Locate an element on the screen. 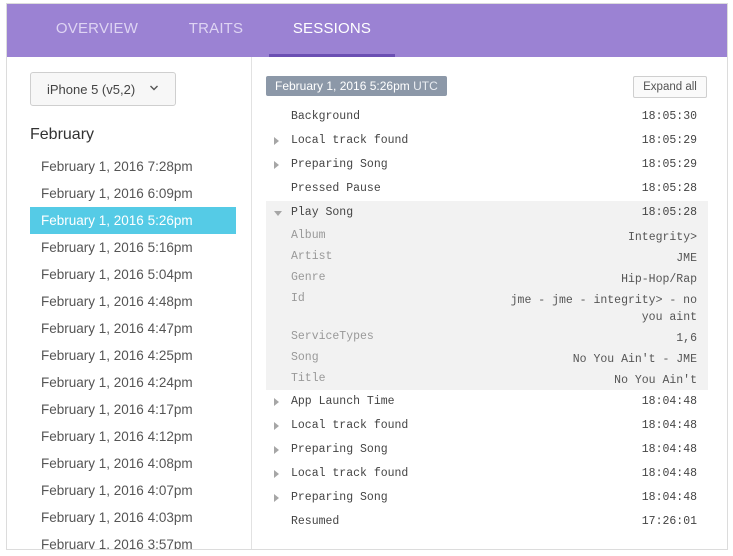 The height and width of the screenshot is (556, 733). event-row-expanded: Play Song 18:05:28 is located at coordinates (487, 213).